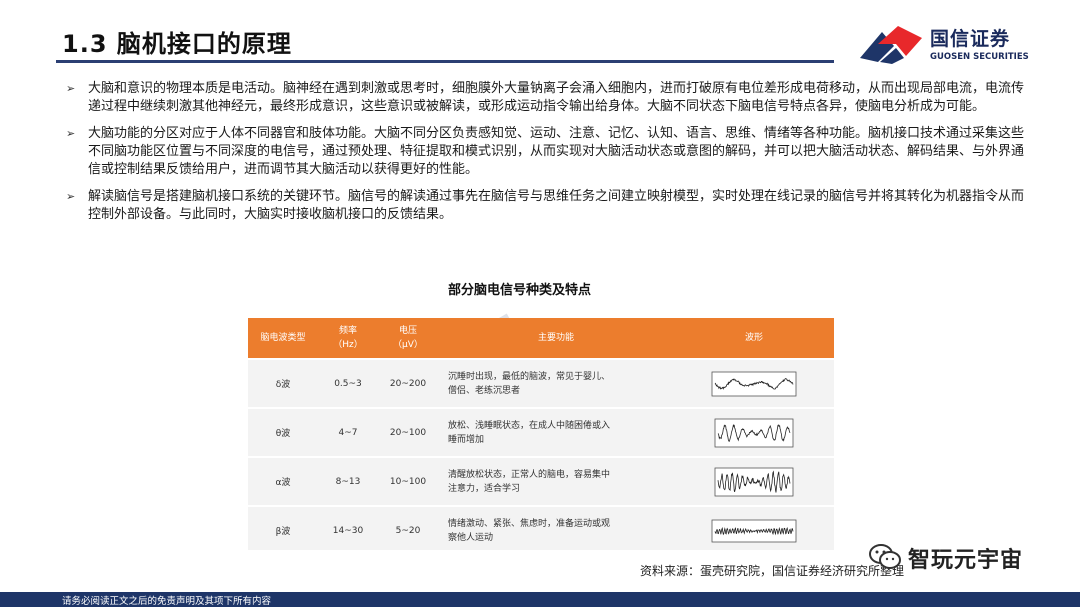 This screenshot has height=607, width=1080. What do you see at coordinates (348, 529) in the screenshot?
I see `cell-freq: 14~30` at bounding box center [348, 529].